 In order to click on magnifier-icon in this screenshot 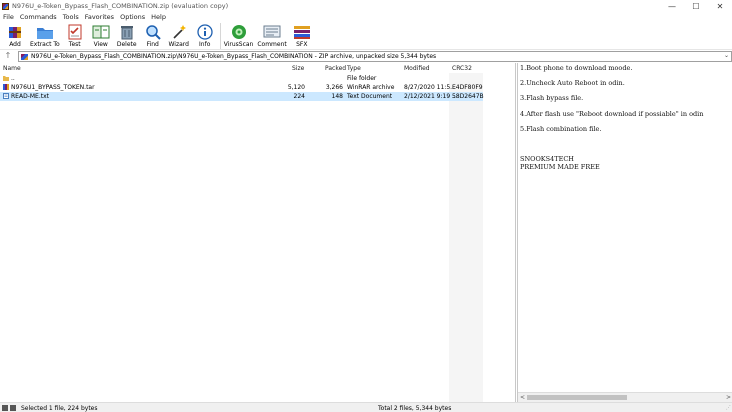, I will do `click(153, 31)`.